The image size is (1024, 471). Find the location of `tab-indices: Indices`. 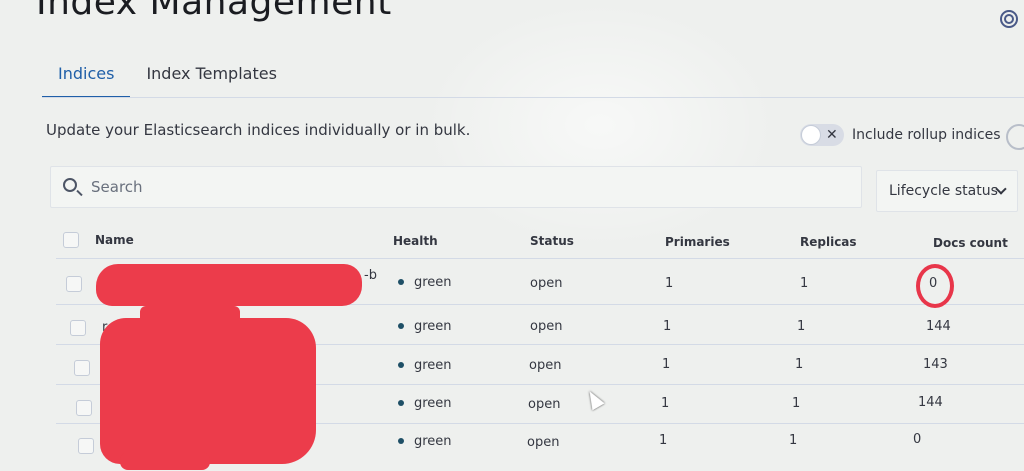

tab-indices: Indices is located at coordinates (86, 78).